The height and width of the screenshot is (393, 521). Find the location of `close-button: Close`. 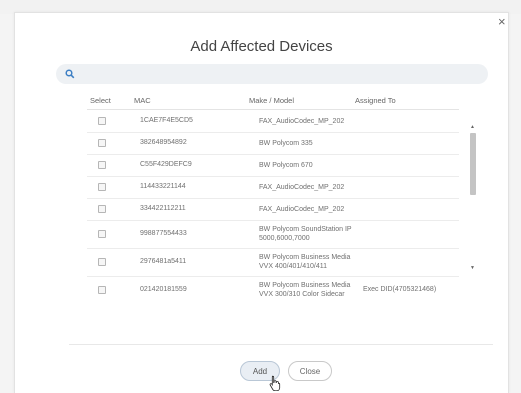

close-button: Close is located at coordinates (310, 371).